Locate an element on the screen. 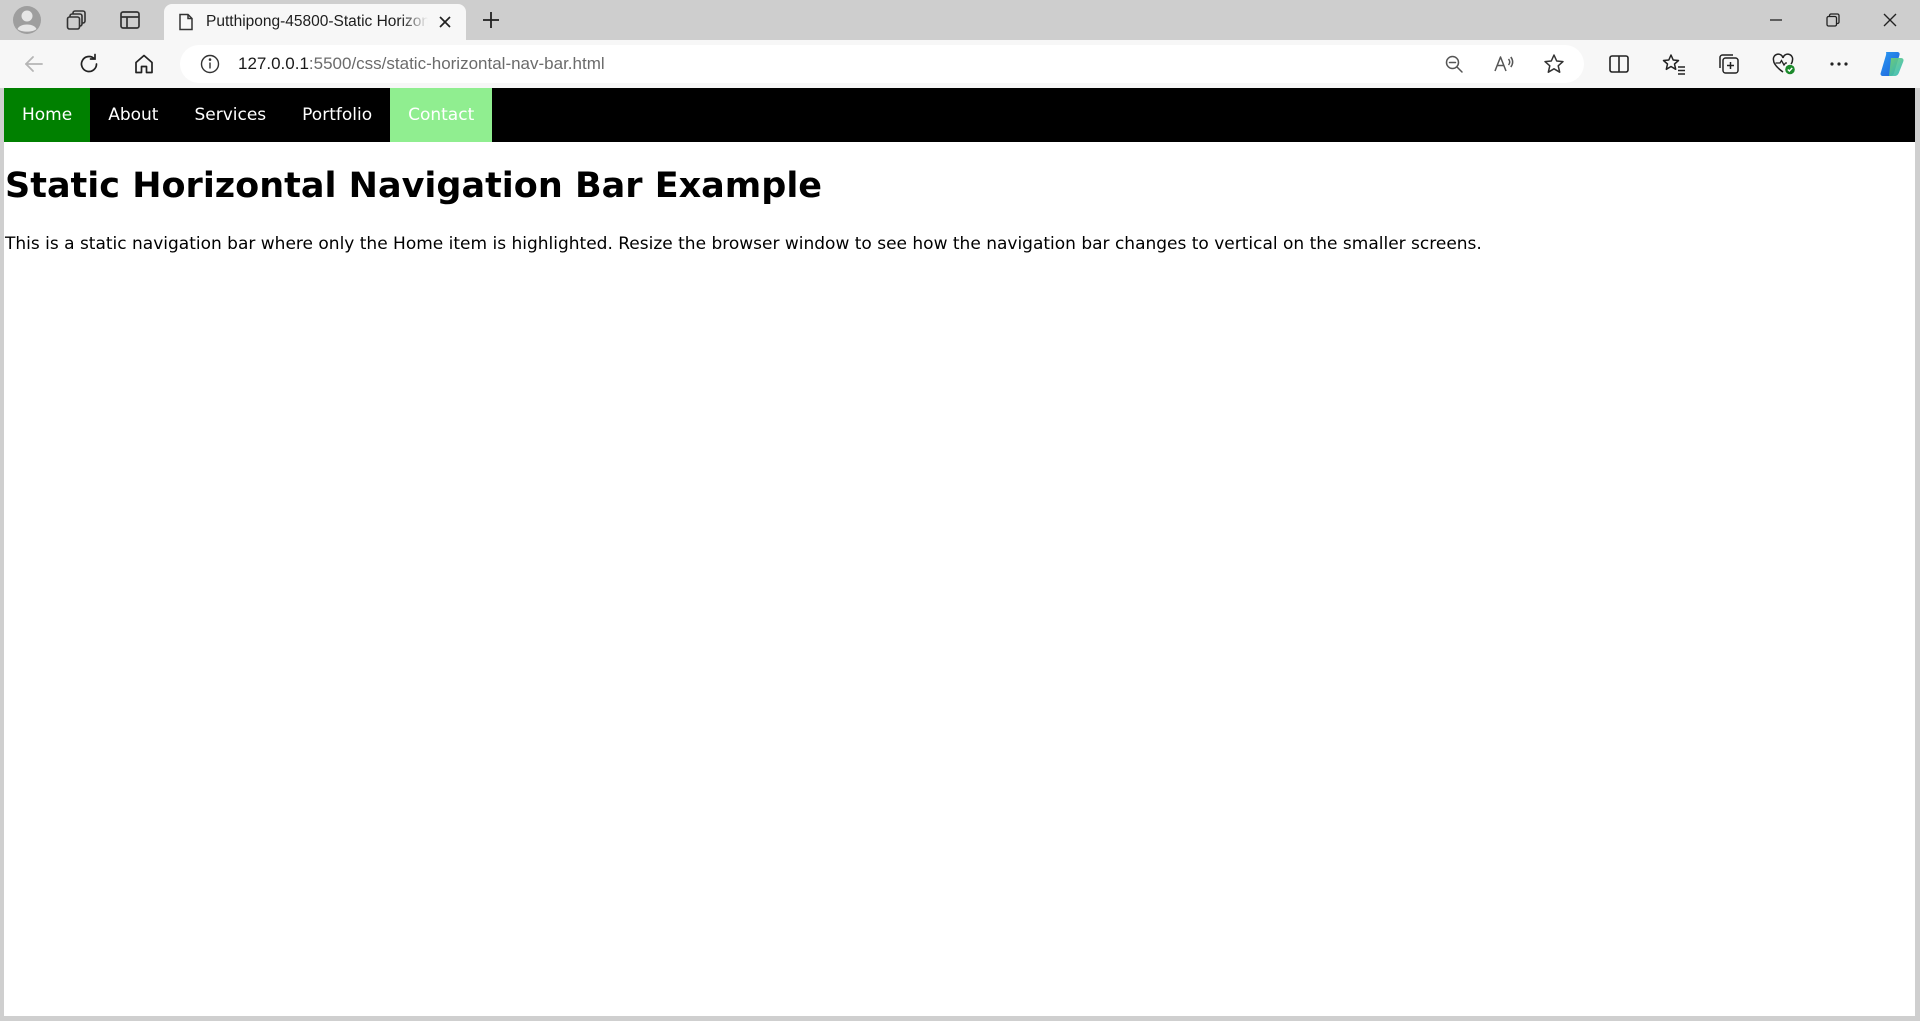 This screenshot has width=1920, height=1021. nav-item-about: About is located at coordinates (133, 115).